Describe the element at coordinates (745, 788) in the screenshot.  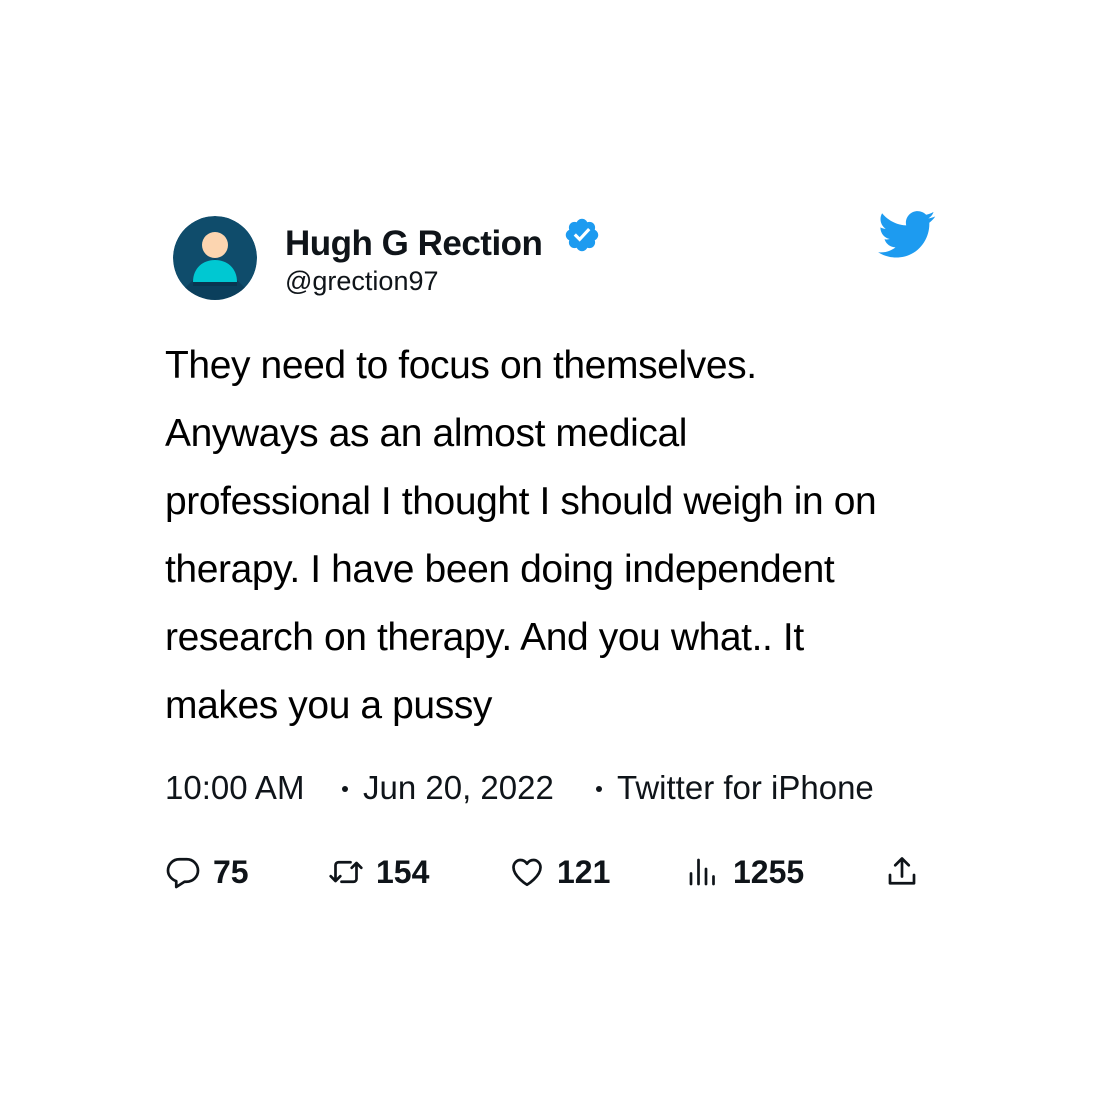
I see `tweet-source: Twitter for iPhone` at that location.